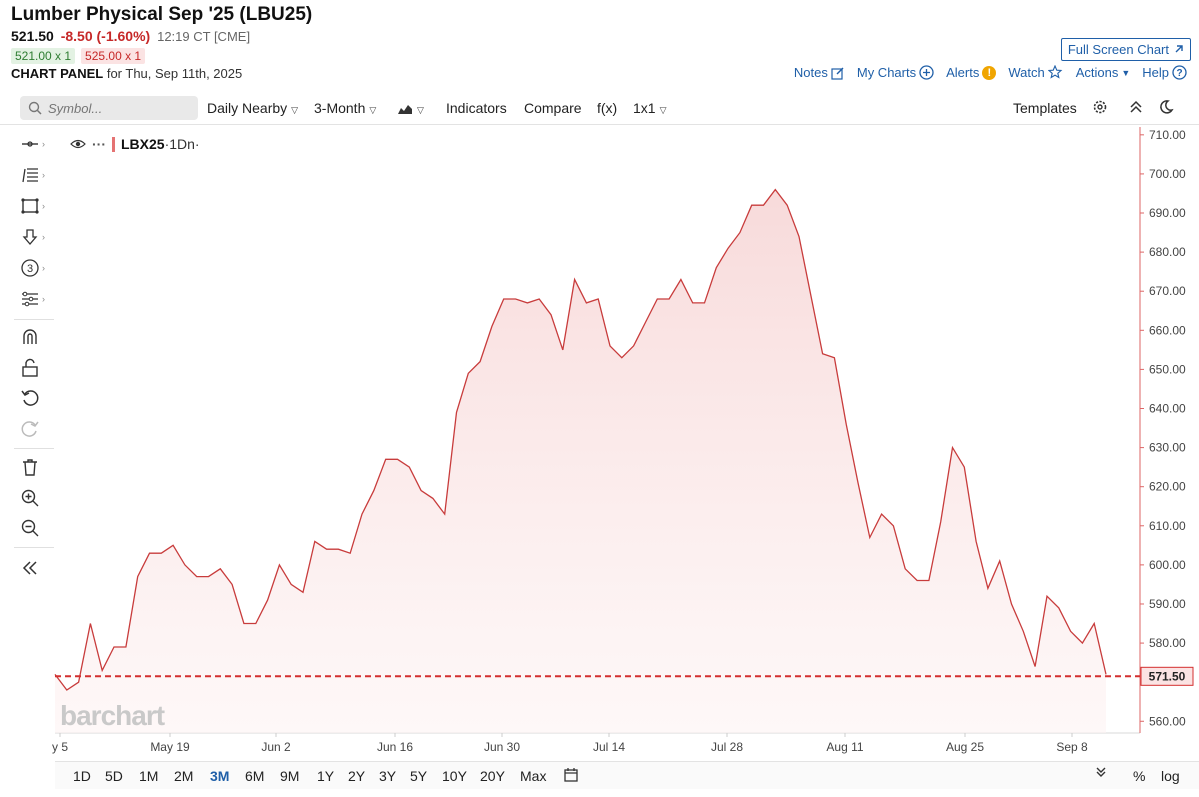  What do you see at coordinates (356, 776) in the screenshot?
I see `period-2y: 2Y` at bounding box center [356, 776].